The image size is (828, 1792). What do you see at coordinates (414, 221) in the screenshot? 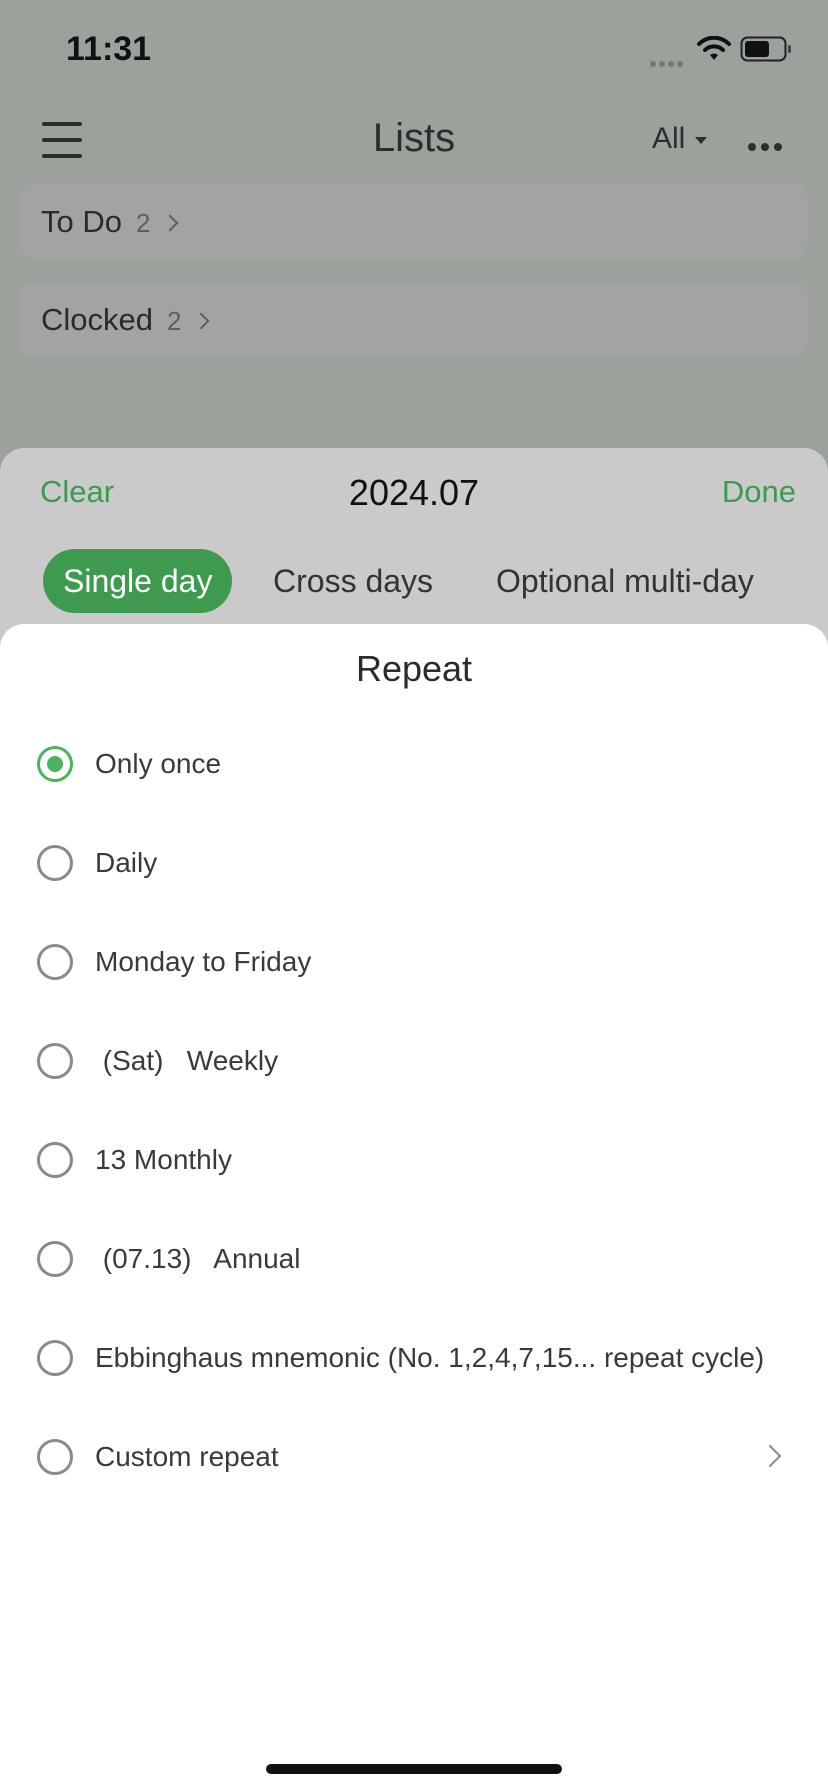
I see `list-card-to-do: To Do 2` at bounding box center [414, 221].